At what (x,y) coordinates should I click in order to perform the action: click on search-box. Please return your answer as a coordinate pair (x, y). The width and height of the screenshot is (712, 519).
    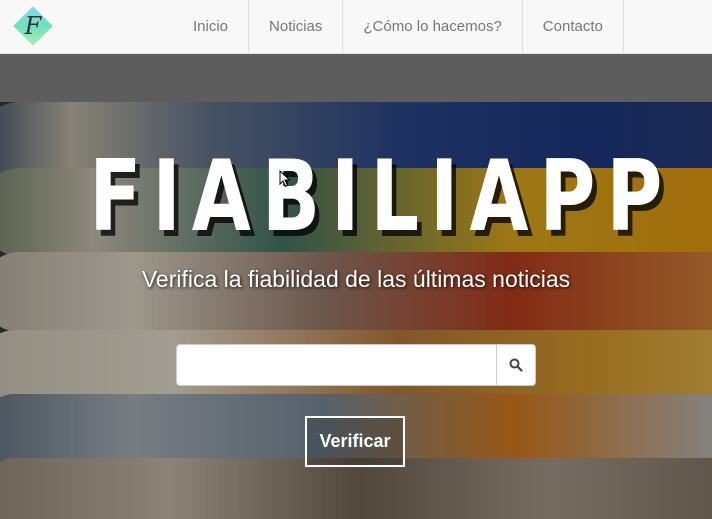
    Looking at the image, I should click on (356, 365).